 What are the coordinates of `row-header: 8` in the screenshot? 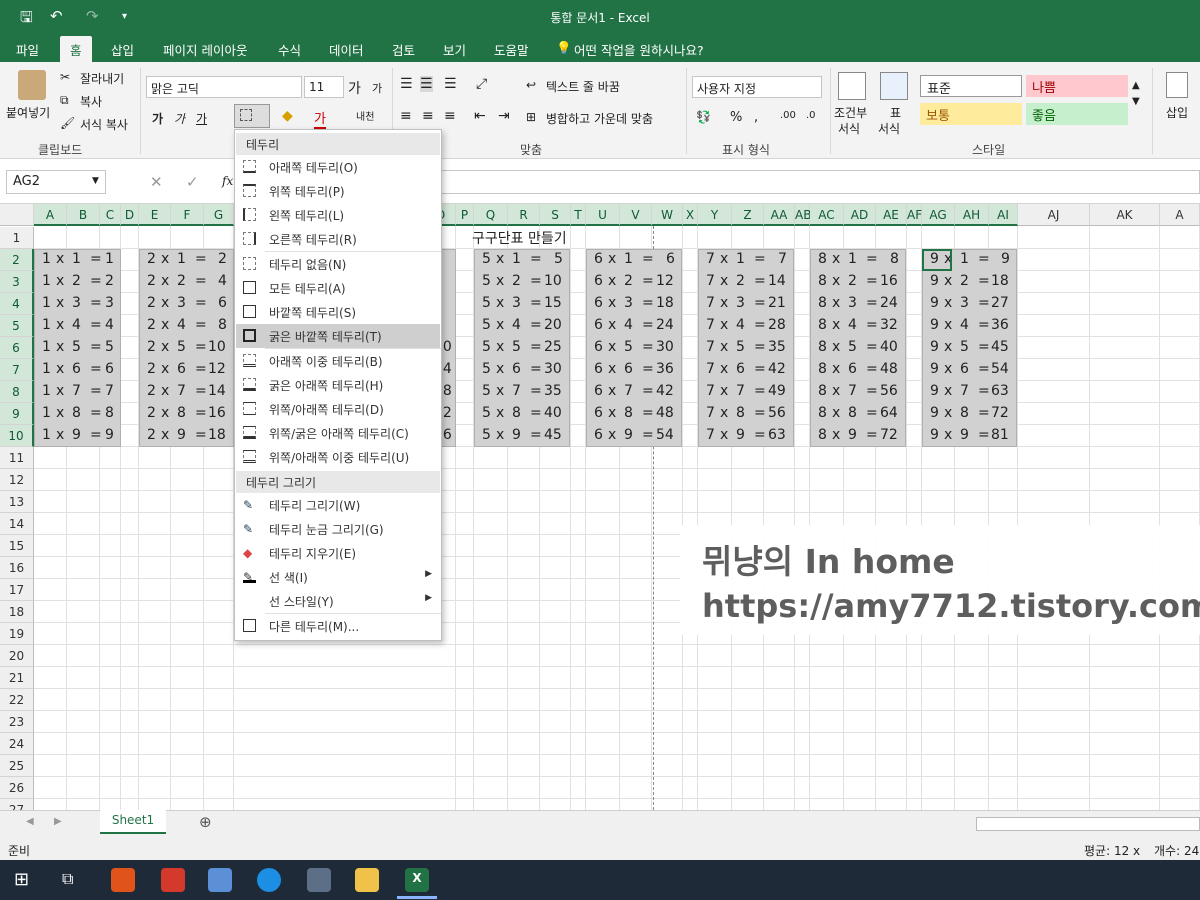 It's located at (17, 392).